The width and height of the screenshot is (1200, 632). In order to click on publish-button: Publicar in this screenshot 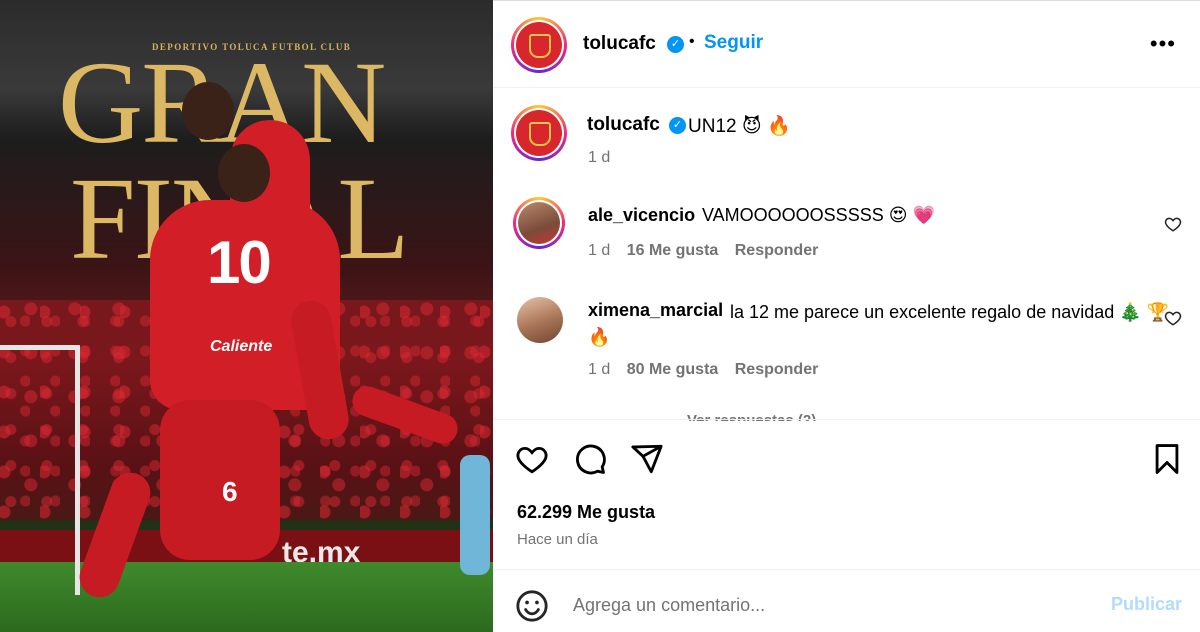, I will do `click(1146, 604)`.